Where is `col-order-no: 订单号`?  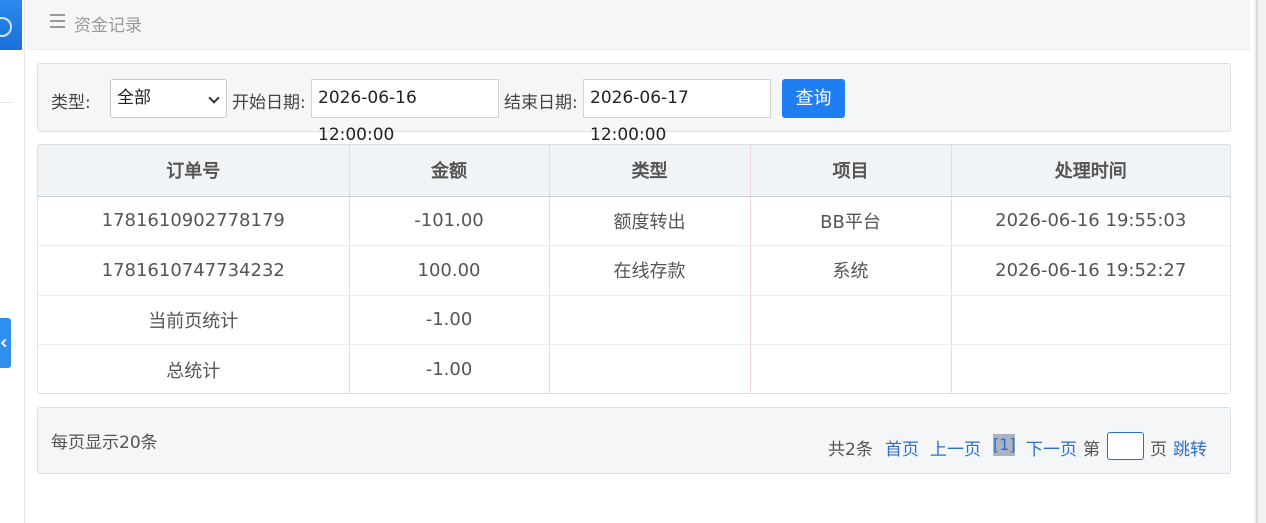 col-order-no: 订单号 is located at coordinates (194, 171).